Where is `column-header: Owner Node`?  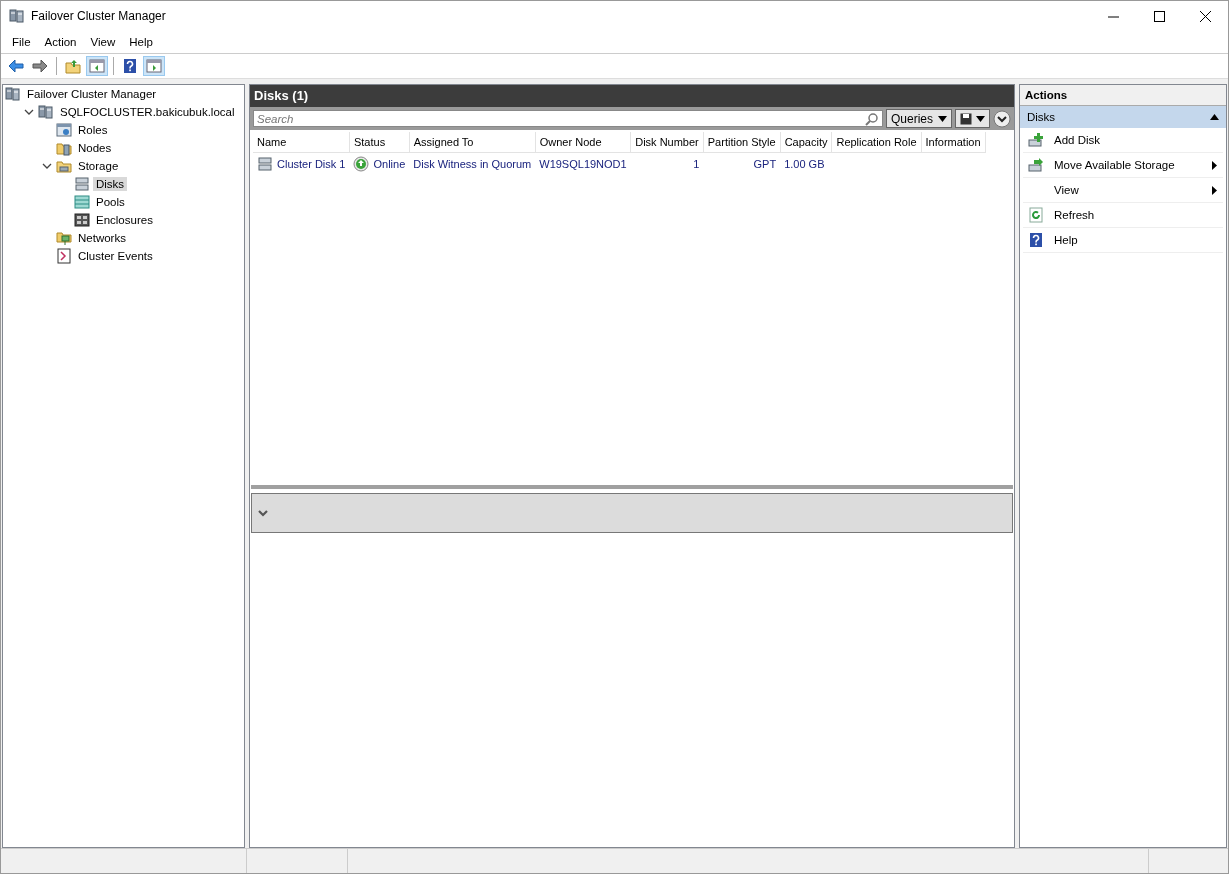 column-header: Owner Node is located at coordinates (583, 142).